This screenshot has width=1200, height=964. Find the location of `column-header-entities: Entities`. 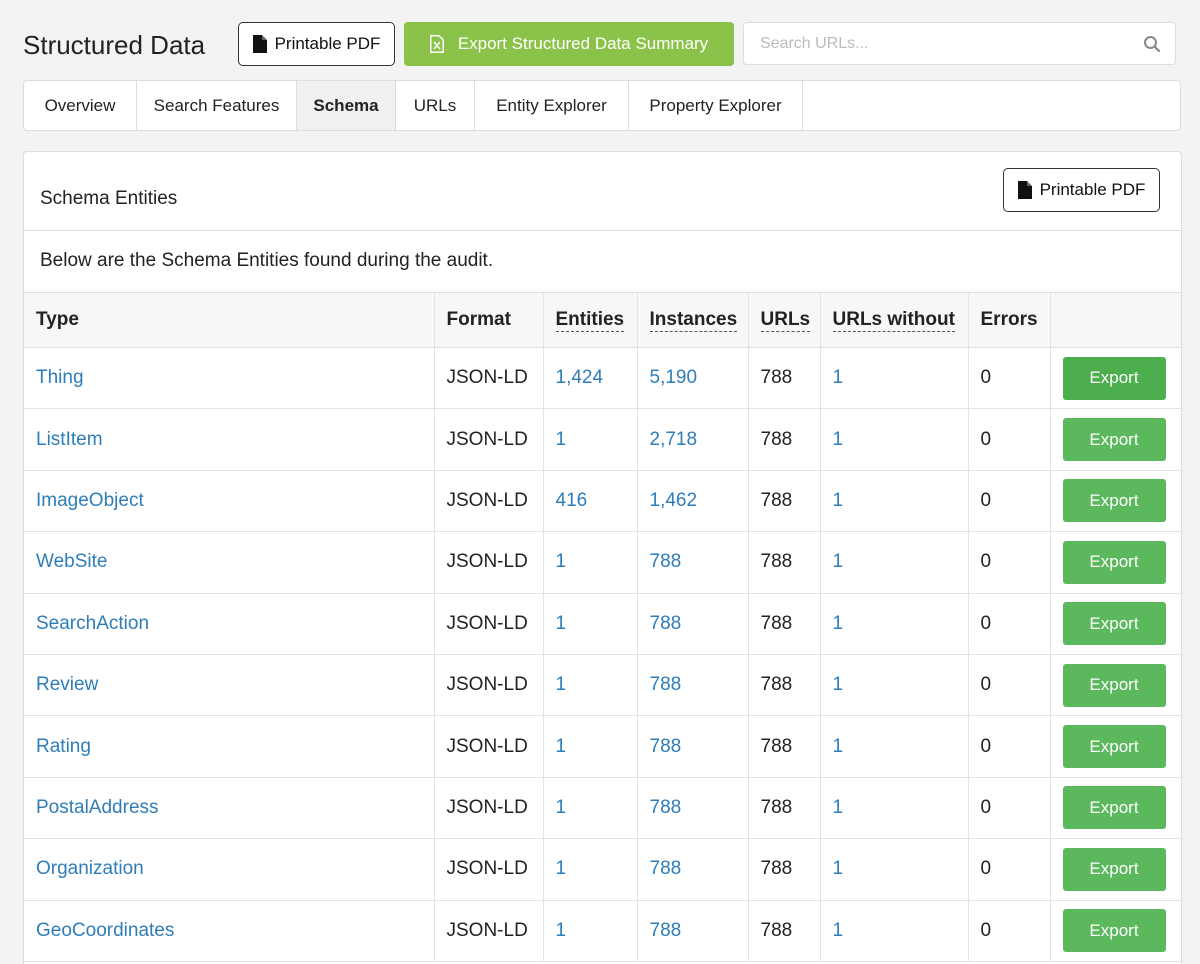

column-header-entities: Entities is located at coordinates (590, 320).